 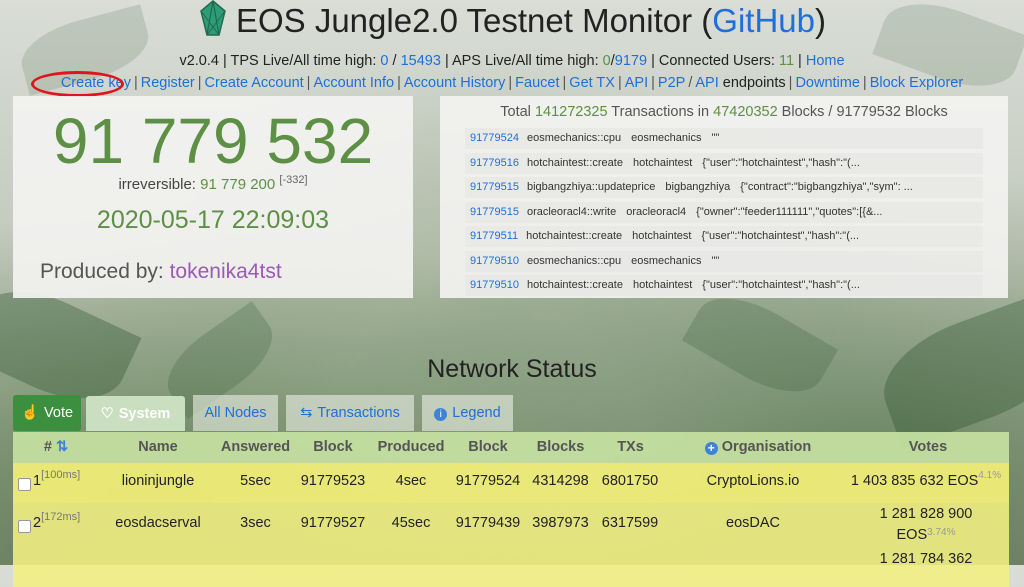 What do you see at coordinates (656, 211) in the screenshot?
I see `tx-account: oracleoracl4` at bounding box center [656, 211].